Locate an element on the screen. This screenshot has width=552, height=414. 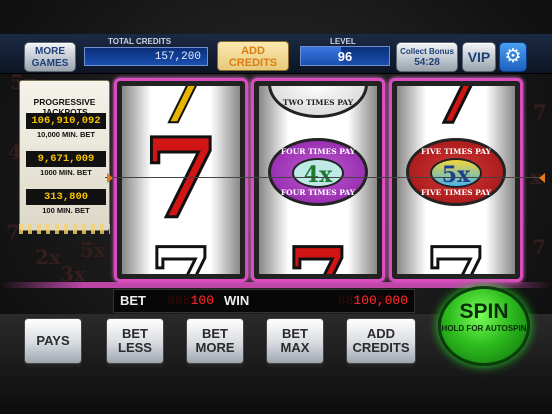
payline-right-arrow is located at coordinates (542, 178).